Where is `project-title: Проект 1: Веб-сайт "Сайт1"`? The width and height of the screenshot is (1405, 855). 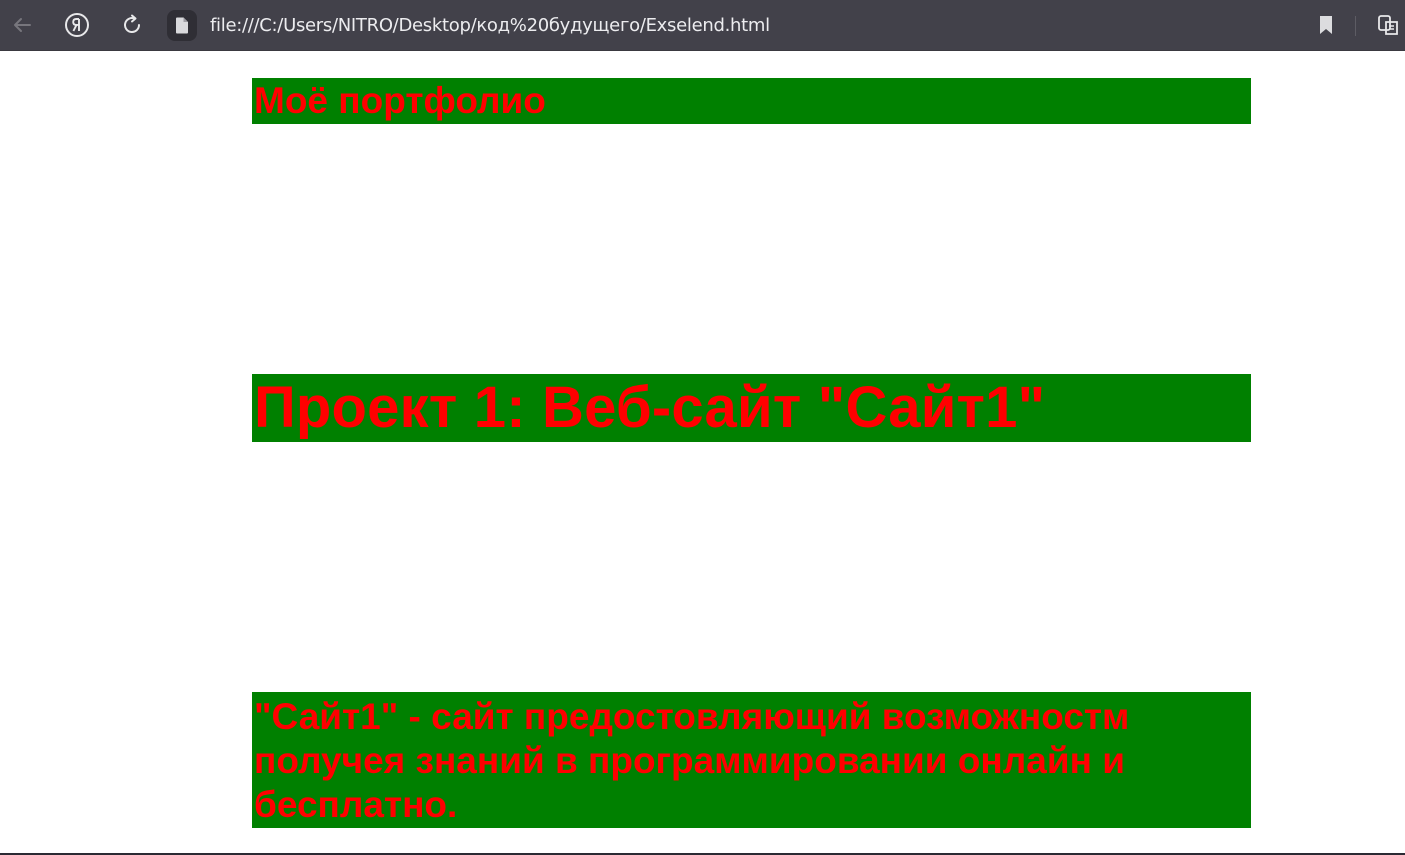 project-title: Проект 1: Веб-сайт "Сайт1" is located at coordinates (751, 408).